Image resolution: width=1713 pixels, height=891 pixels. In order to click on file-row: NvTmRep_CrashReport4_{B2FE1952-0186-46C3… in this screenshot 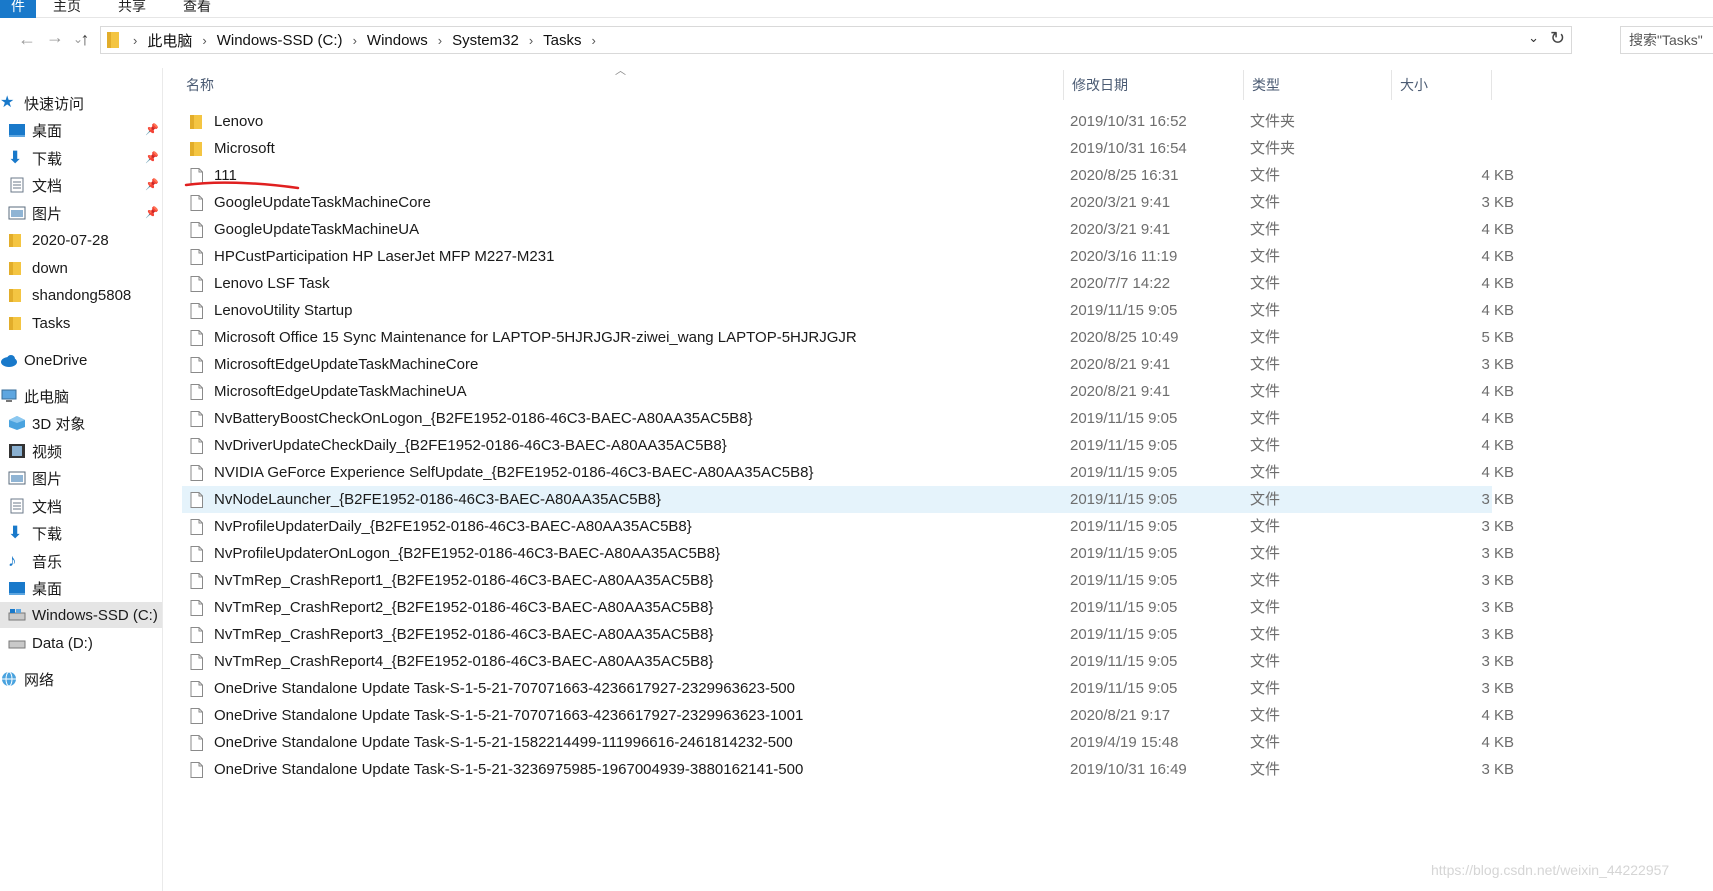, I will do `click(848, 661)`.